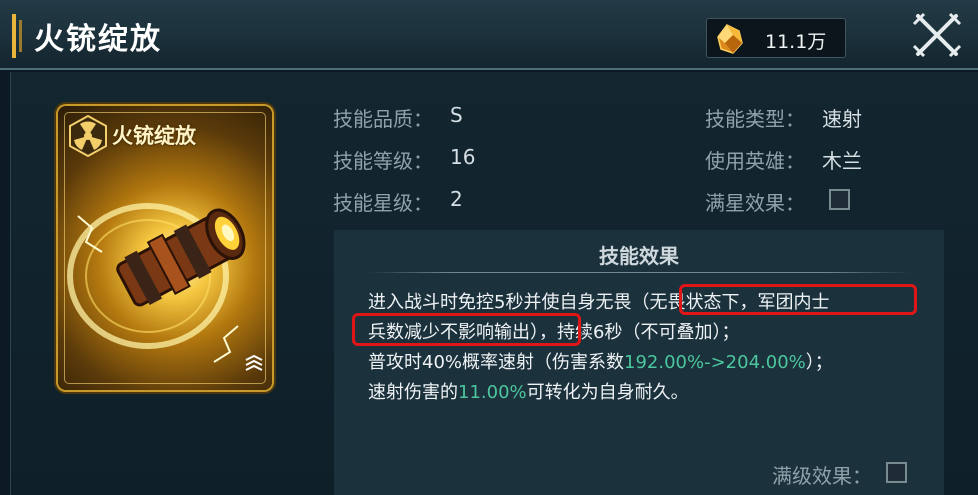 The width and height of the screenshot is (978, 495). I want to click on effect-title: 技能效果, so click(639, 256).